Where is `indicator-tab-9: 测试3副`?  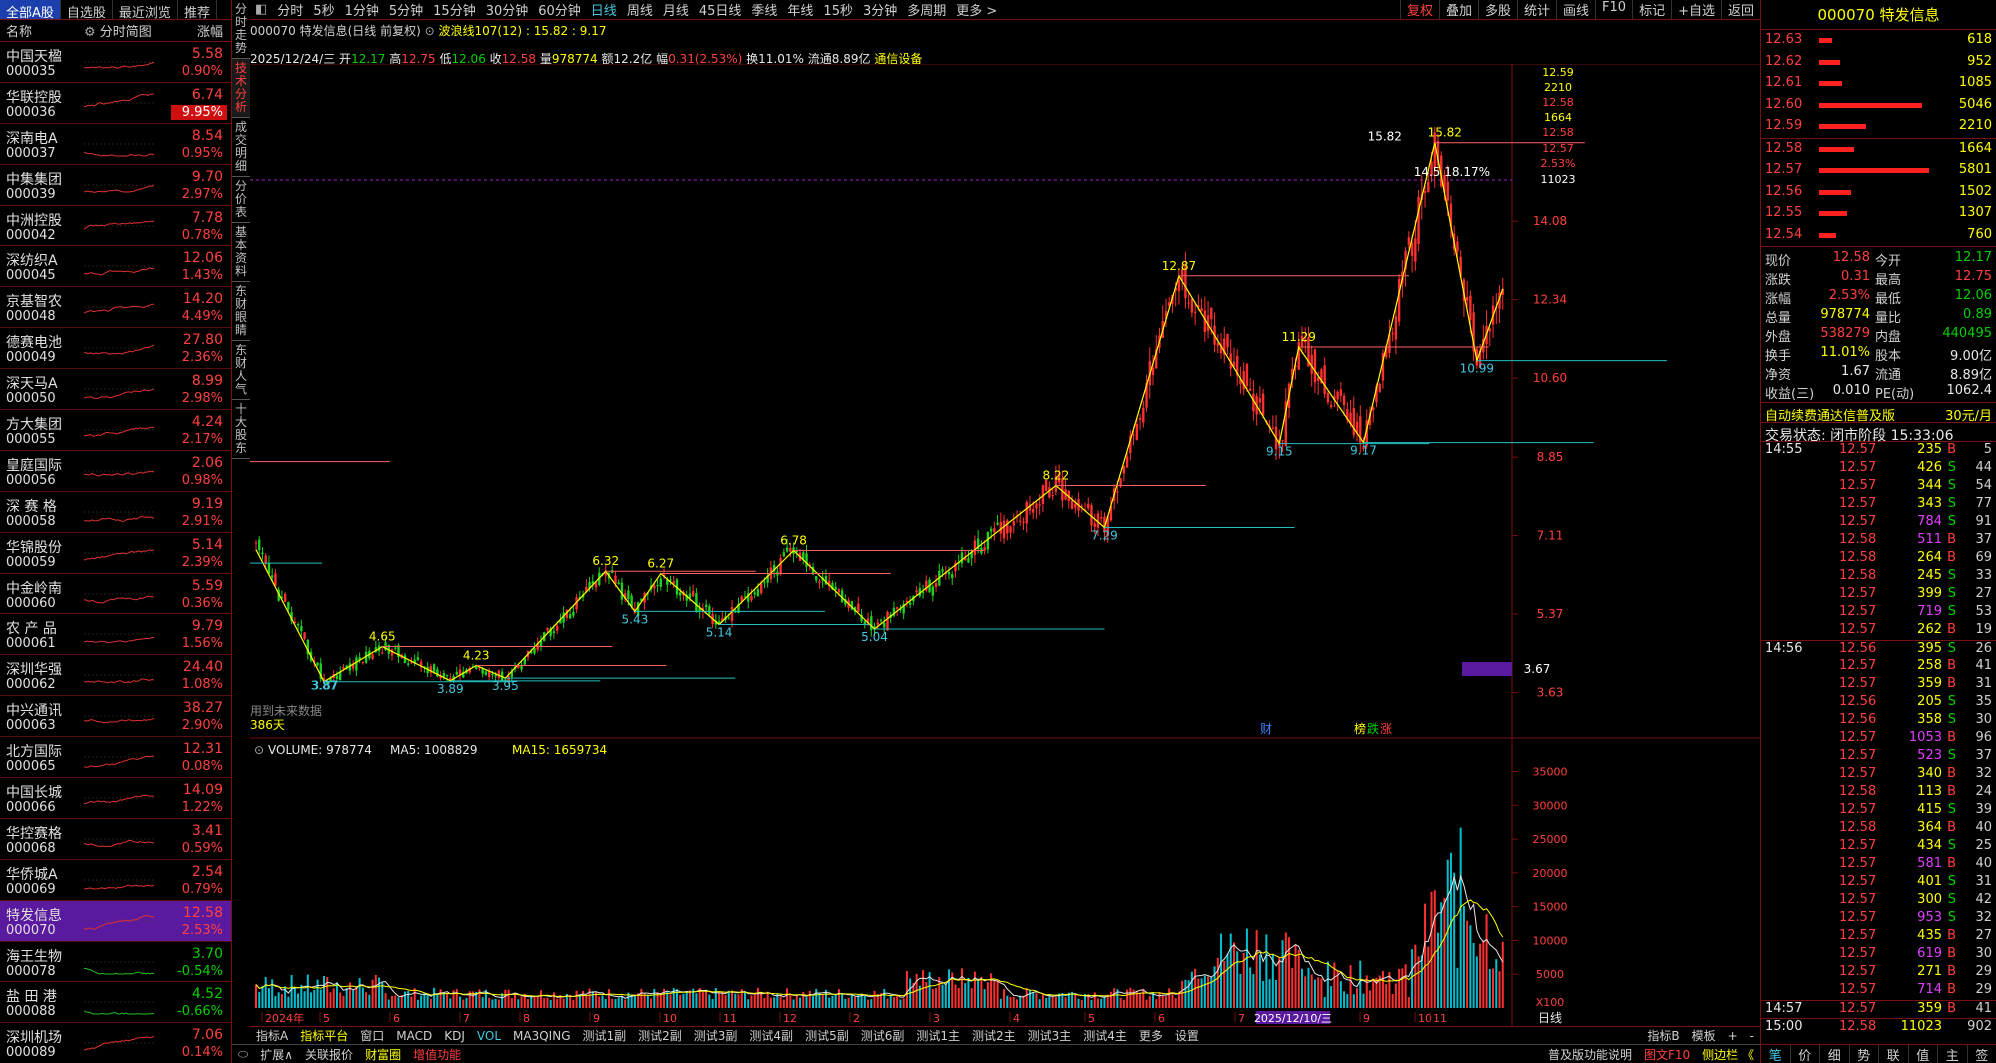
indicator-tab-9: 测试3副 is located at coordinates (716, 1035).